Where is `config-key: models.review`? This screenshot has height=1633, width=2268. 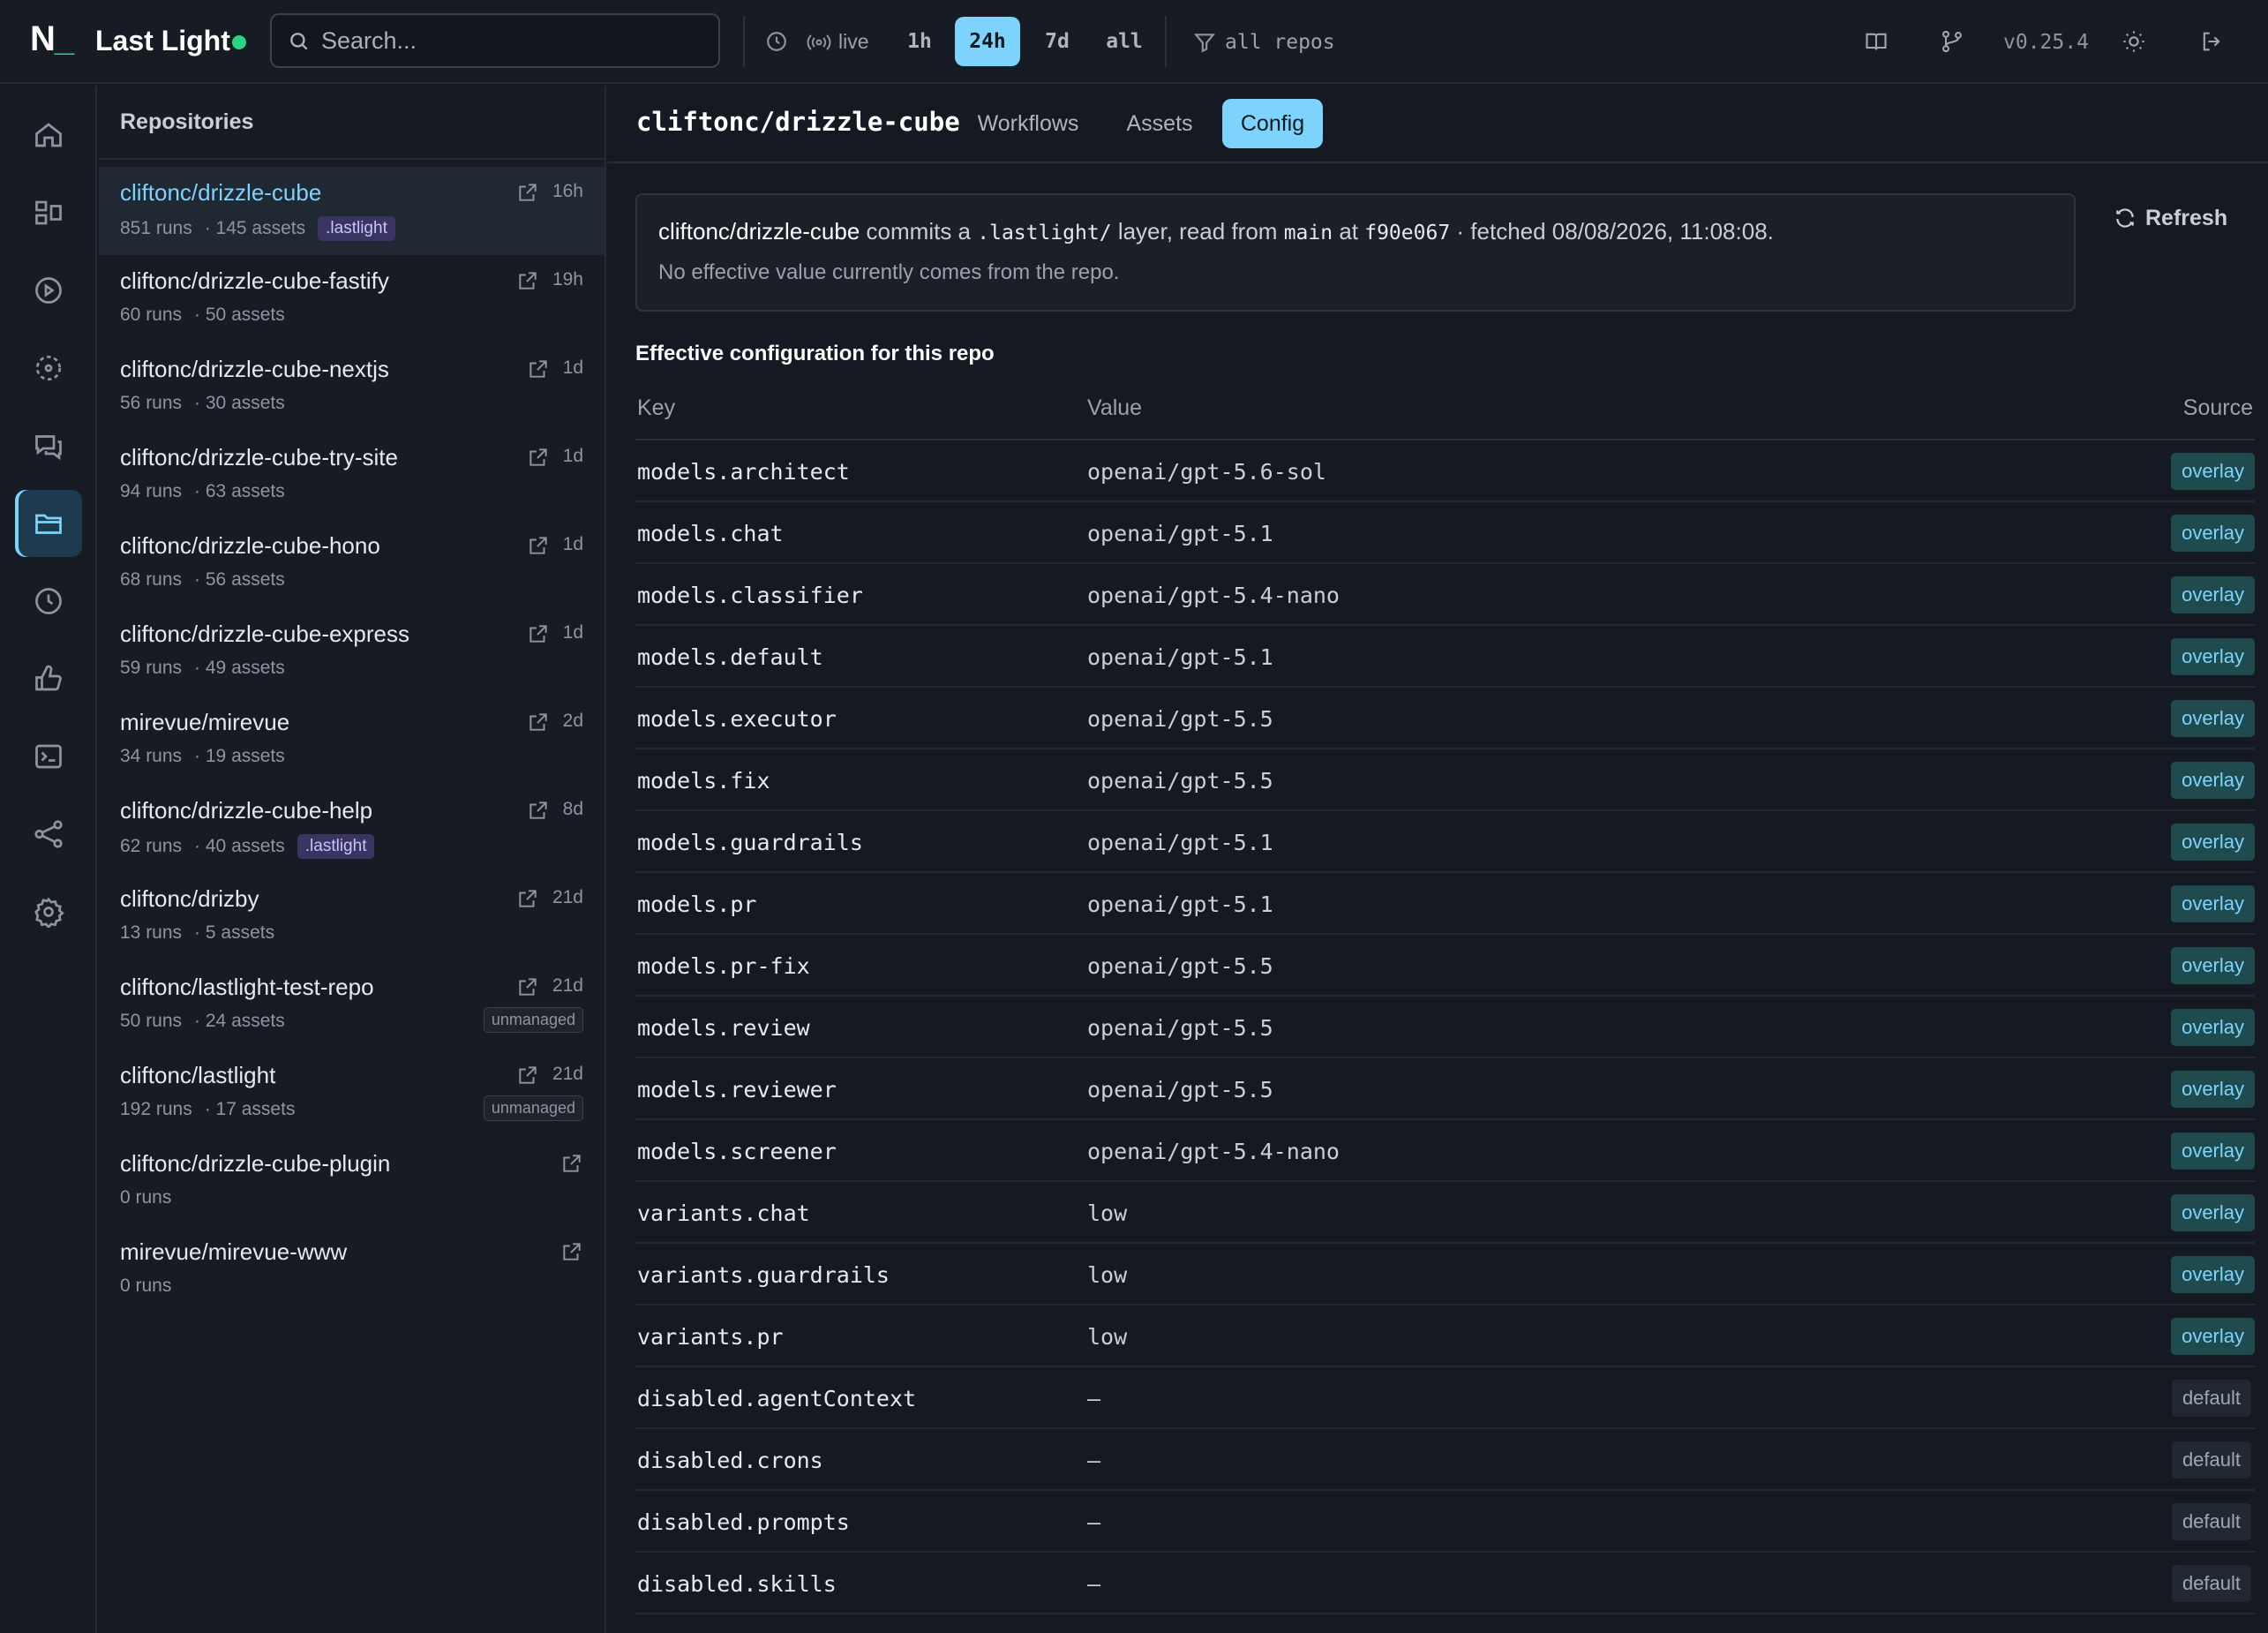
config-key: models.review is located at coordinates (723, 1027).